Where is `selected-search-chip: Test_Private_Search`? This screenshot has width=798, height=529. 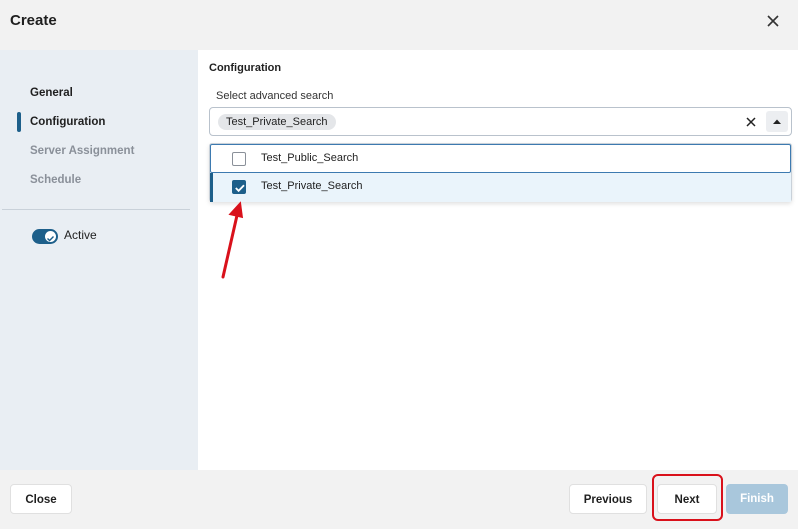
selected-search-chip: Test_Private_Search is located at coordinates (277, 122).